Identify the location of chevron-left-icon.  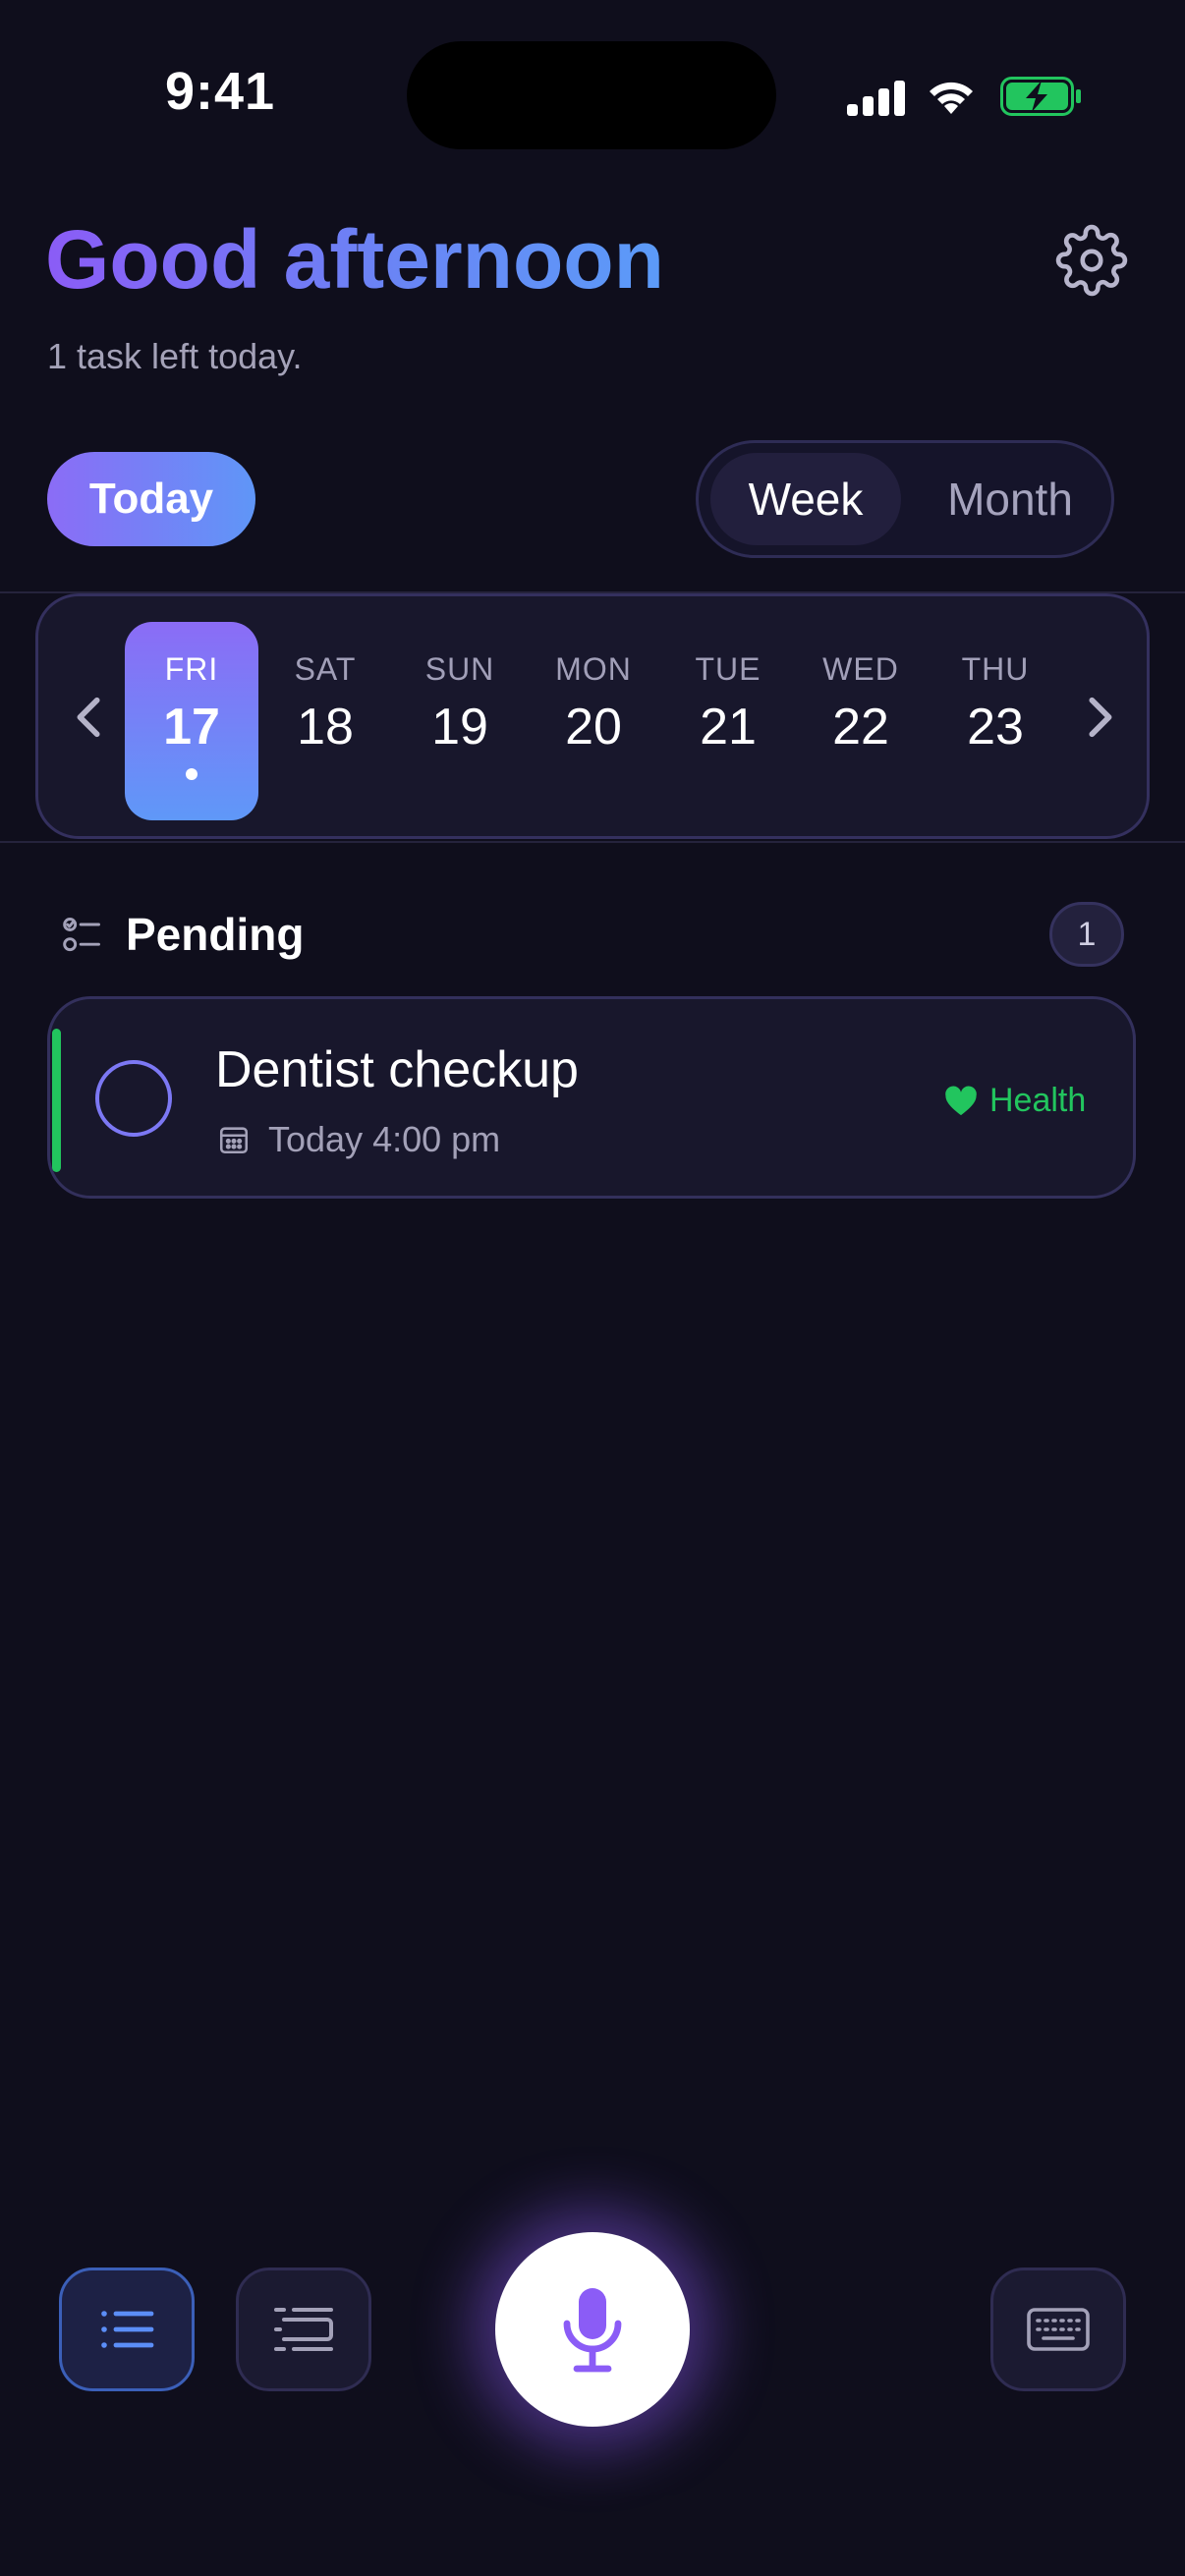
(90, 717).